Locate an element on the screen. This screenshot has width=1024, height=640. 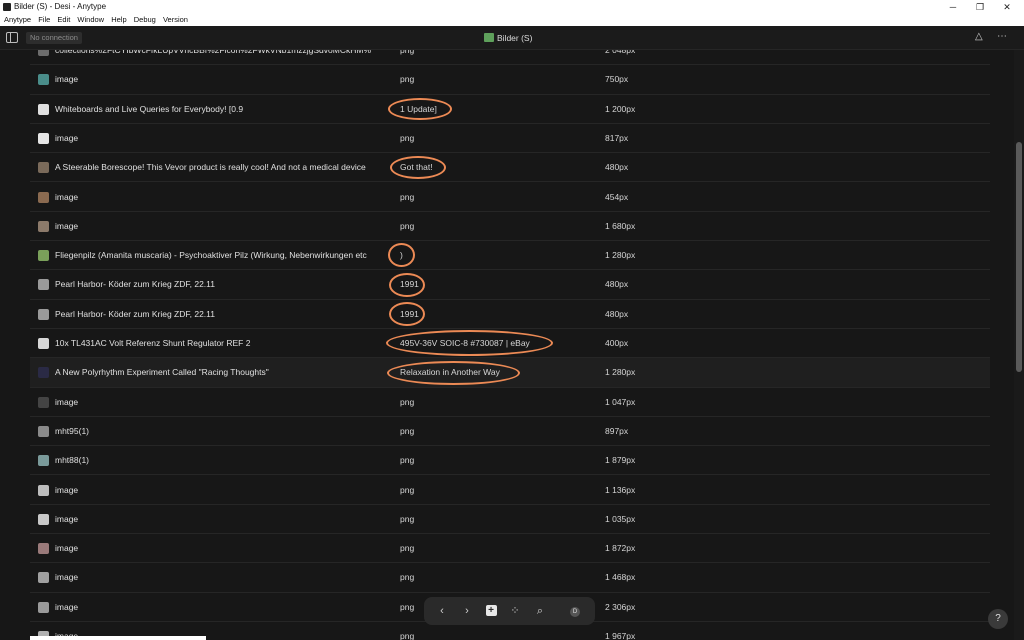
object-name: mht88(1) is located at coordinates (72, 460).